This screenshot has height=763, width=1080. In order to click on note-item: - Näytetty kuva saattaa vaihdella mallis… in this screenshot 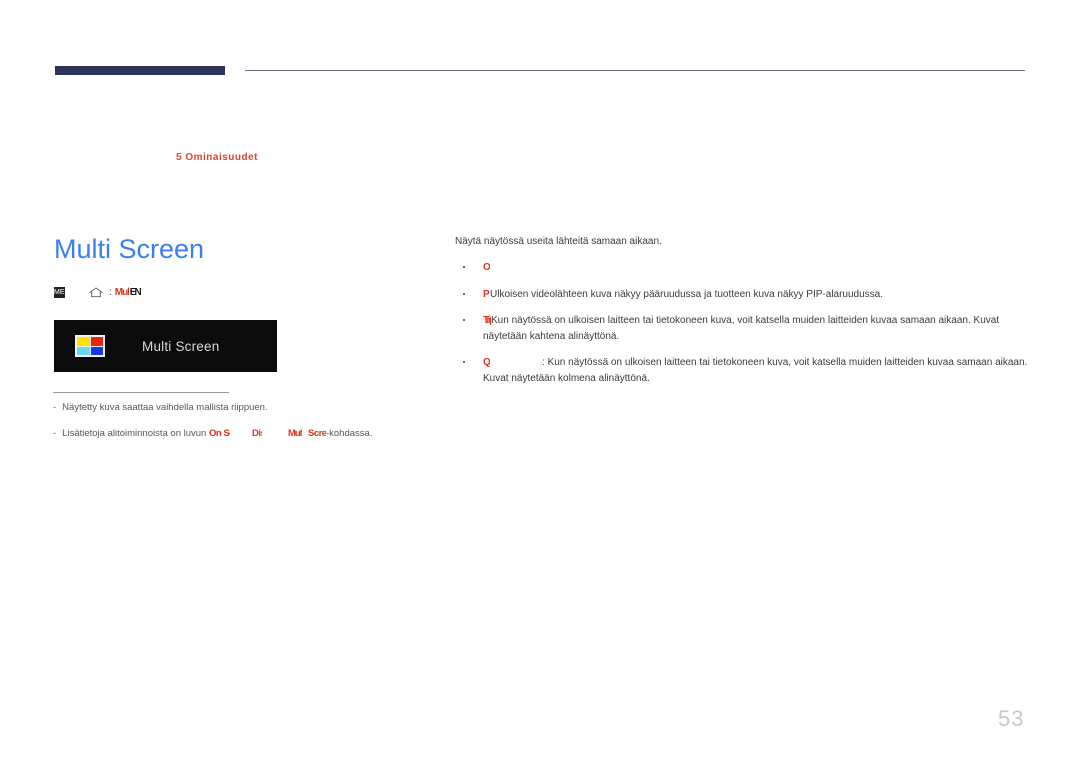, I will do `click(233, 408)`.